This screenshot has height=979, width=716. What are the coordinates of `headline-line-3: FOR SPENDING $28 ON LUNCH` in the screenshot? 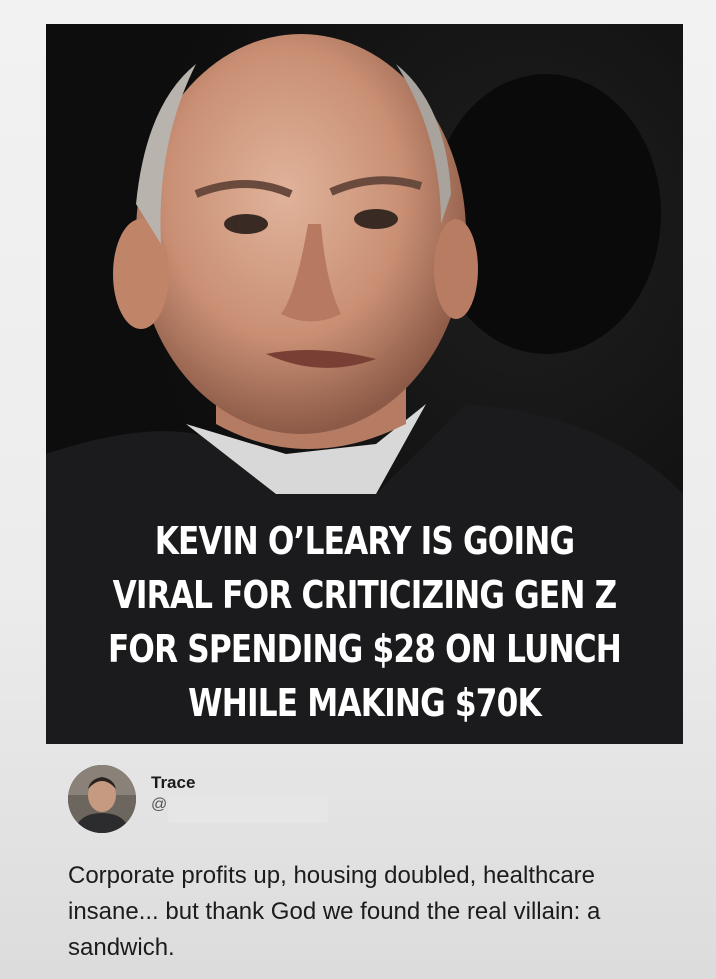 It's located at (364, 649).